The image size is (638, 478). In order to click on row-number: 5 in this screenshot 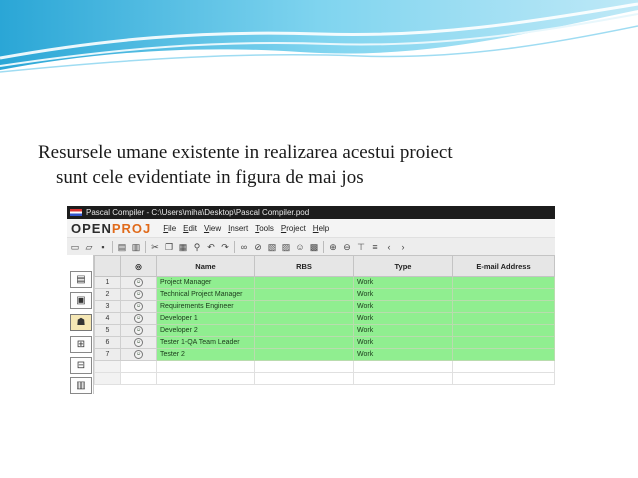, I will do `click(107, 330)`.